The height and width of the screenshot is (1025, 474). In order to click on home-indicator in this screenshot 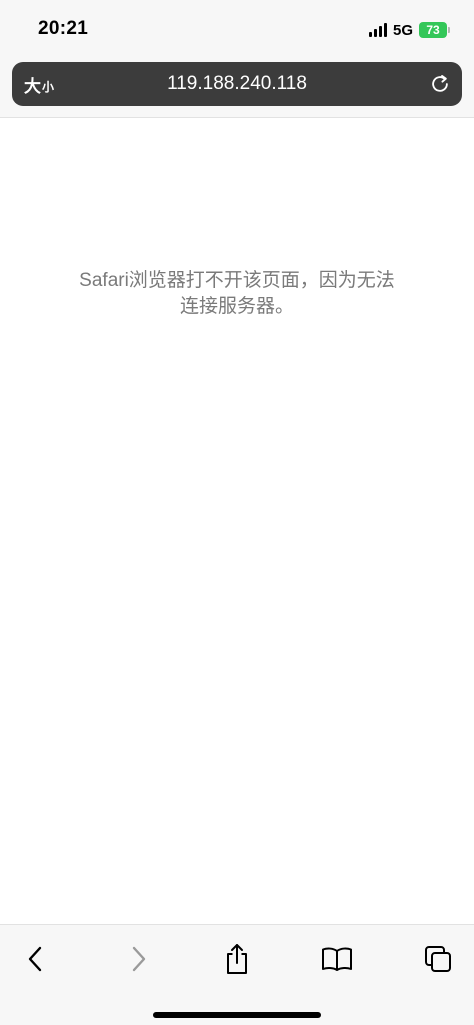, I will do `click(237, 1015)`.